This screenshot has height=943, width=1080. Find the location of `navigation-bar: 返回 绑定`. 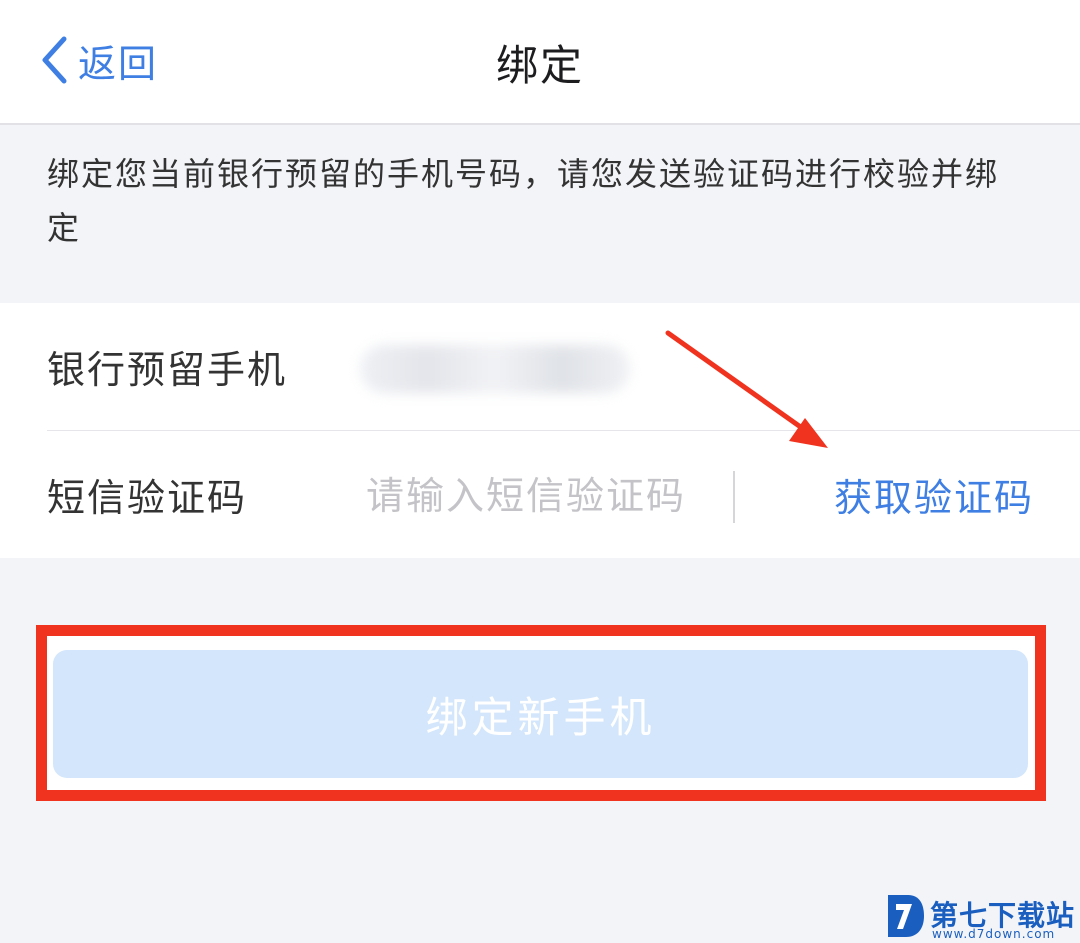

navigation-bar: 返回 绑定 is located at coordinates (540, 62).